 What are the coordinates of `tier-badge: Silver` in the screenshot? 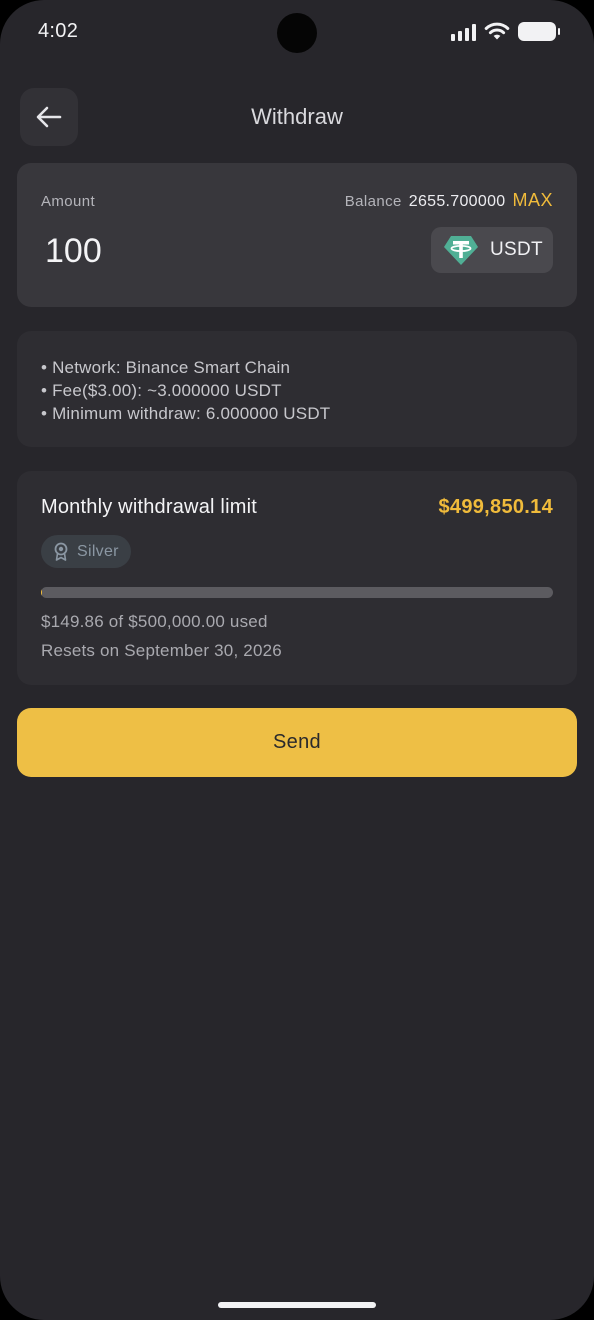 It's located at (86, 551).